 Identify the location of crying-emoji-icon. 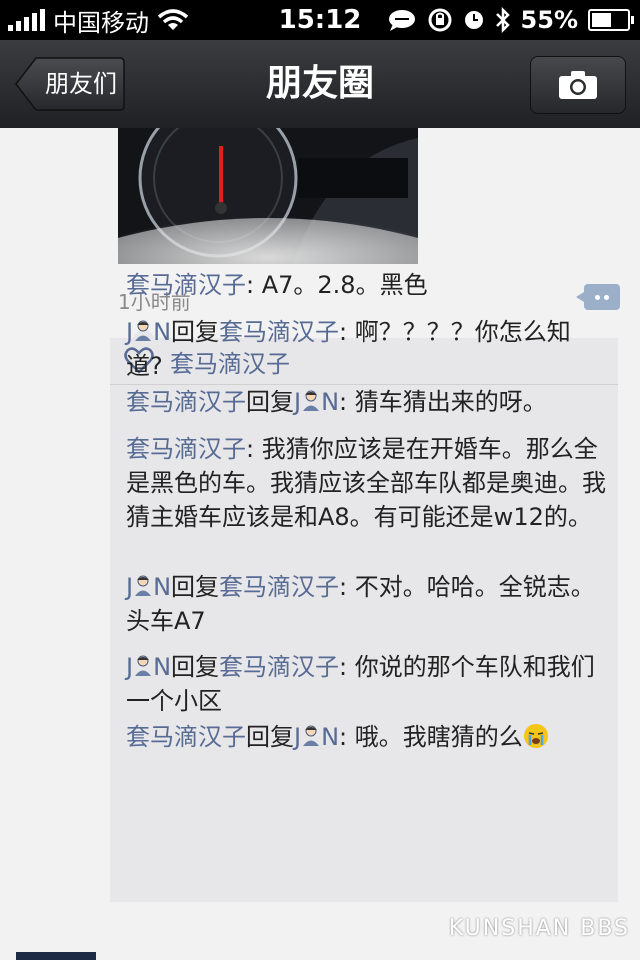
(535, 736).